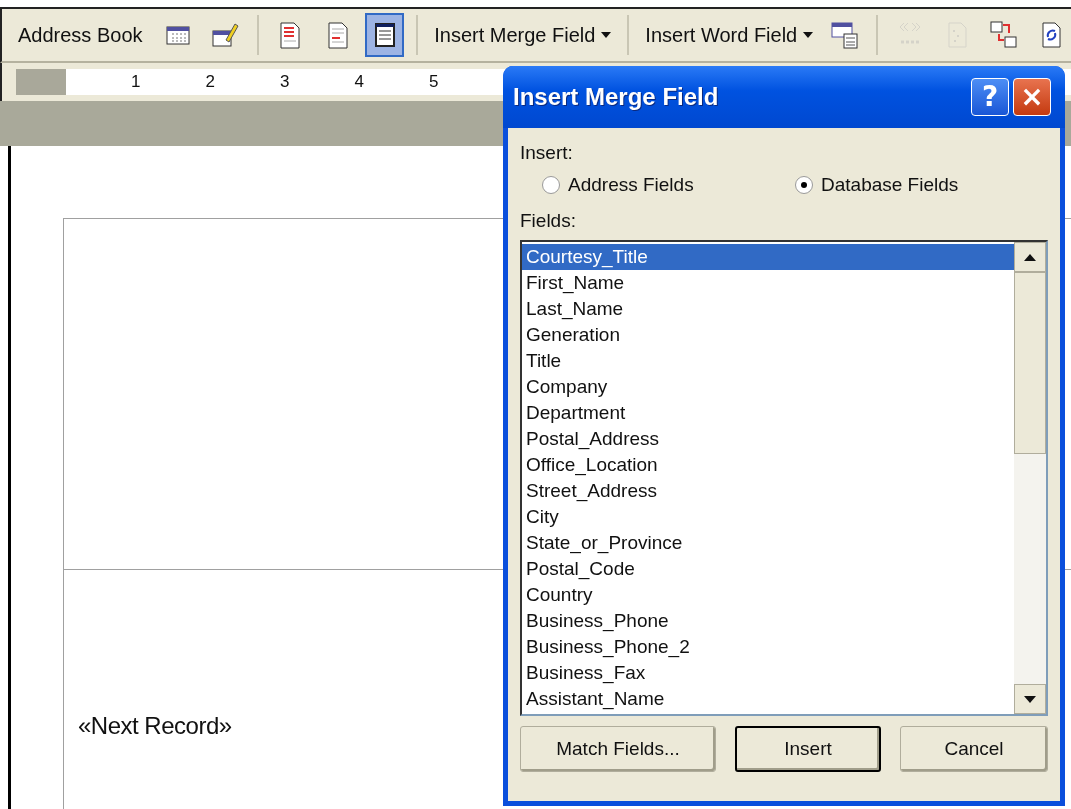 The height and width of the screenshot is (809, 1071). Describe the element at coordinates (155, 725) in the screenshot. I see `merge-field-text: «Next Record»` at that location.